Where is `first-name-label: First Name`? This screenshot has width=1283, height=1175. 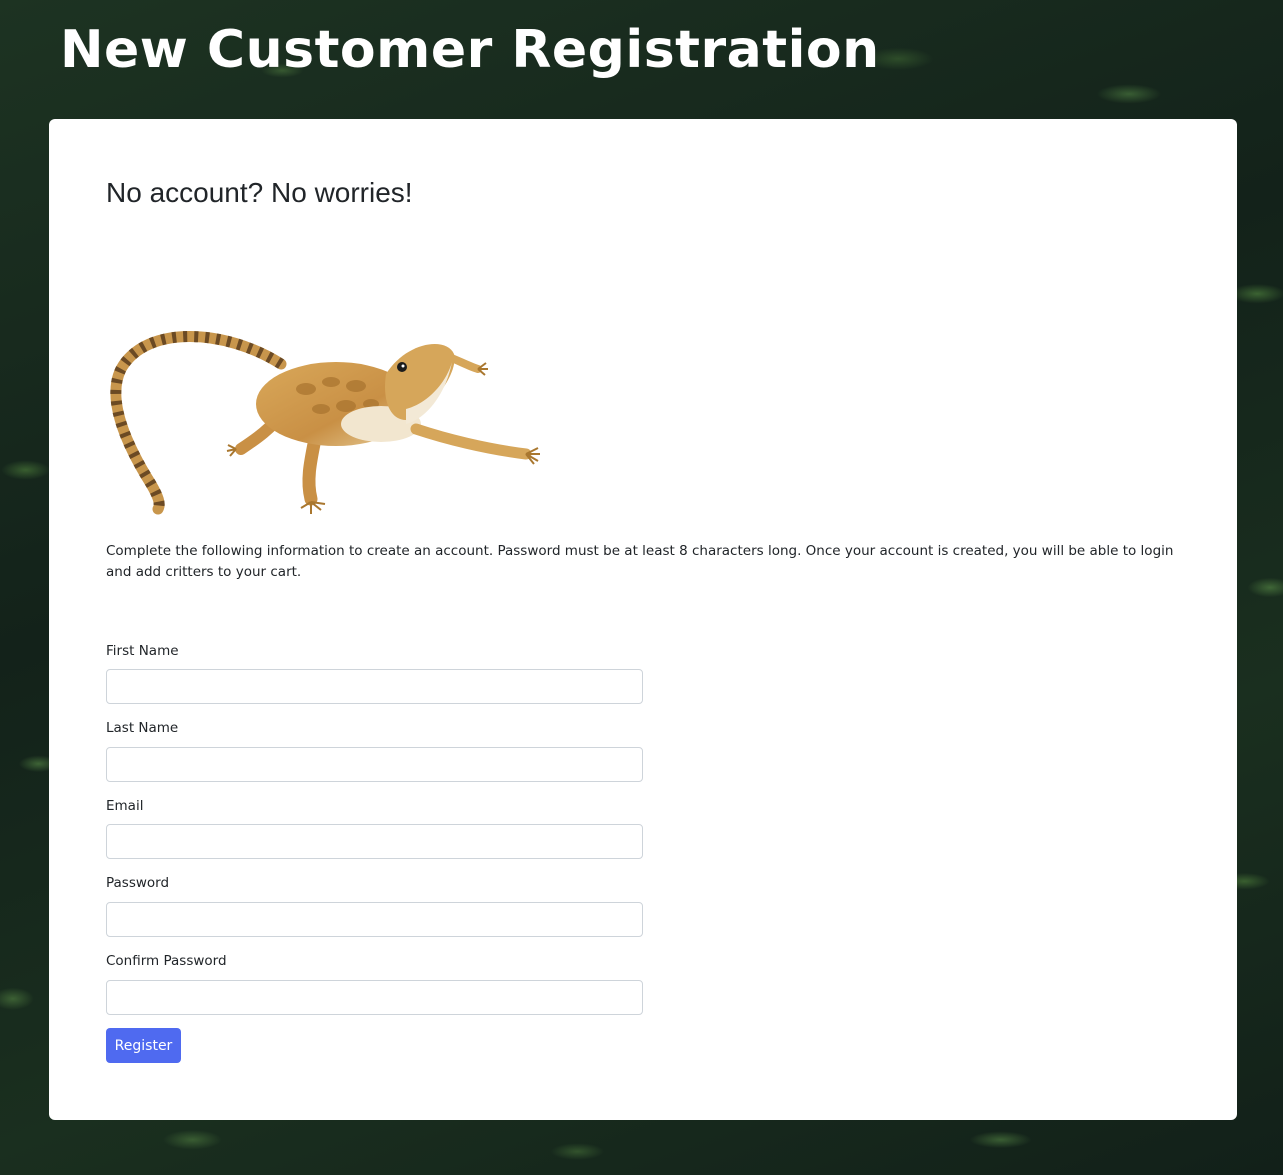 first-name-label: First Name is located at coordinates (142, 651).